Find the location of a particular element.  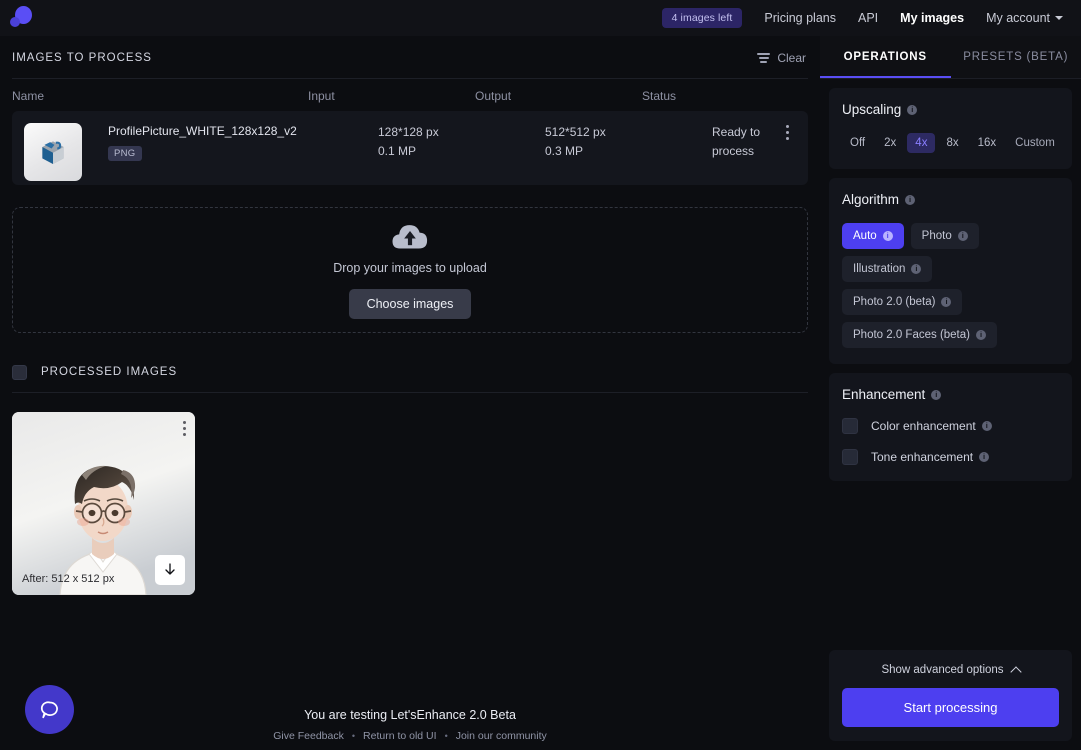

column-header-input: Input is located at coordinates (321, 96).